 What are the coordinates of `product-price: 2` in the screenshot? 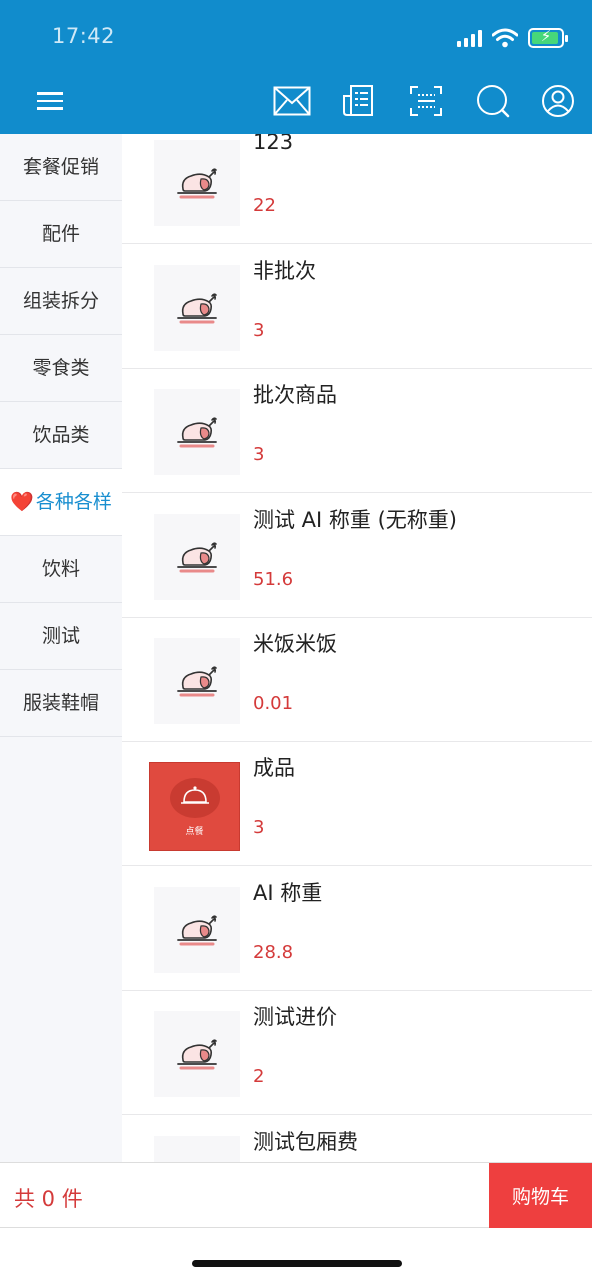 It's located at (259, 1076).